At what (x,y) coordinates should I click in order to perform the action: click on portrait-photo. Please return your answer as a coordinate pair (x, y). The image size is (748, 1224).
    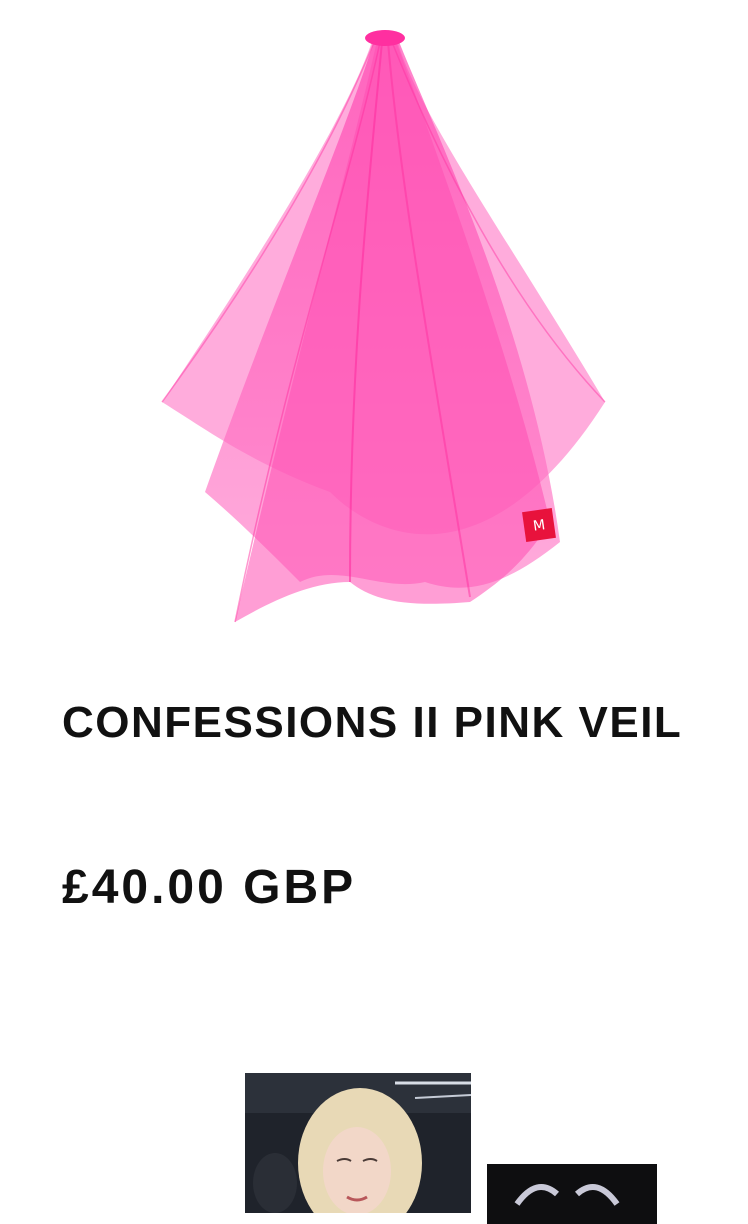
    Looking at the image, I should click on (358, 1143).